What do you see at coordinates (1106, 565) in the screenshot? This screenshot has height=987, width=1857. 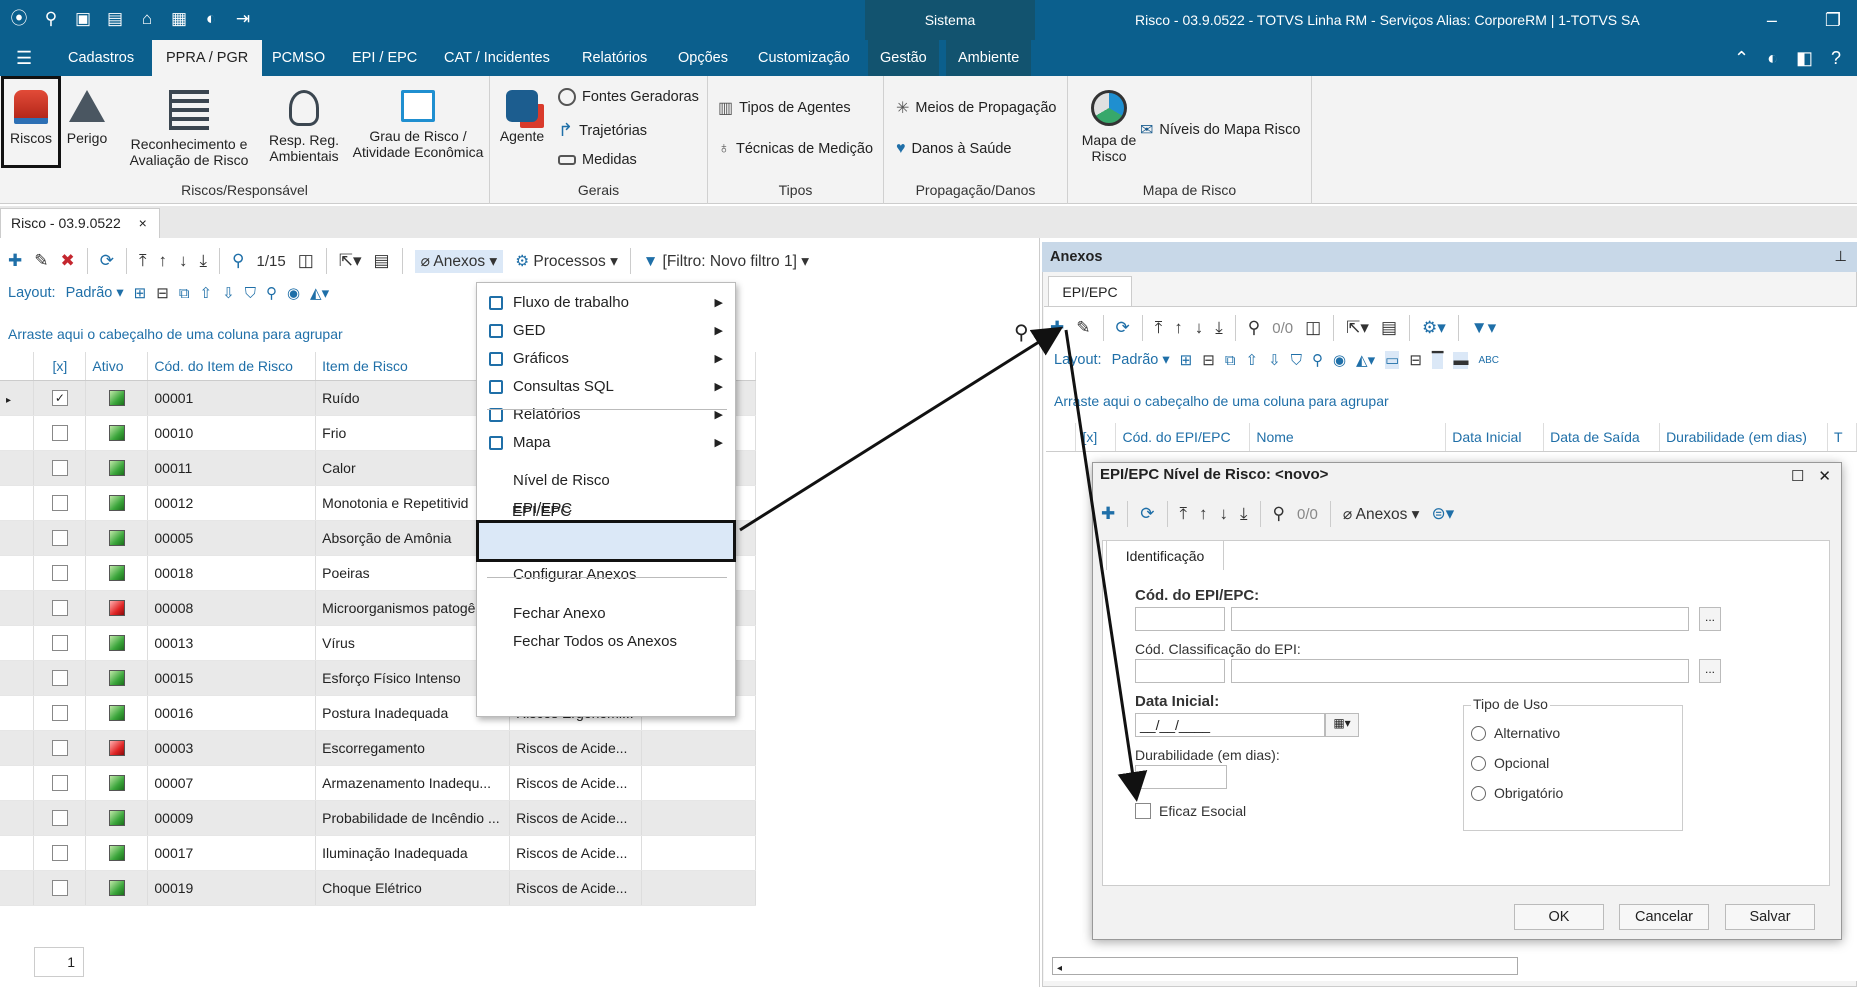 I see `arrow-to-eficaz-checkbox` at bounding box center [1106, 565].